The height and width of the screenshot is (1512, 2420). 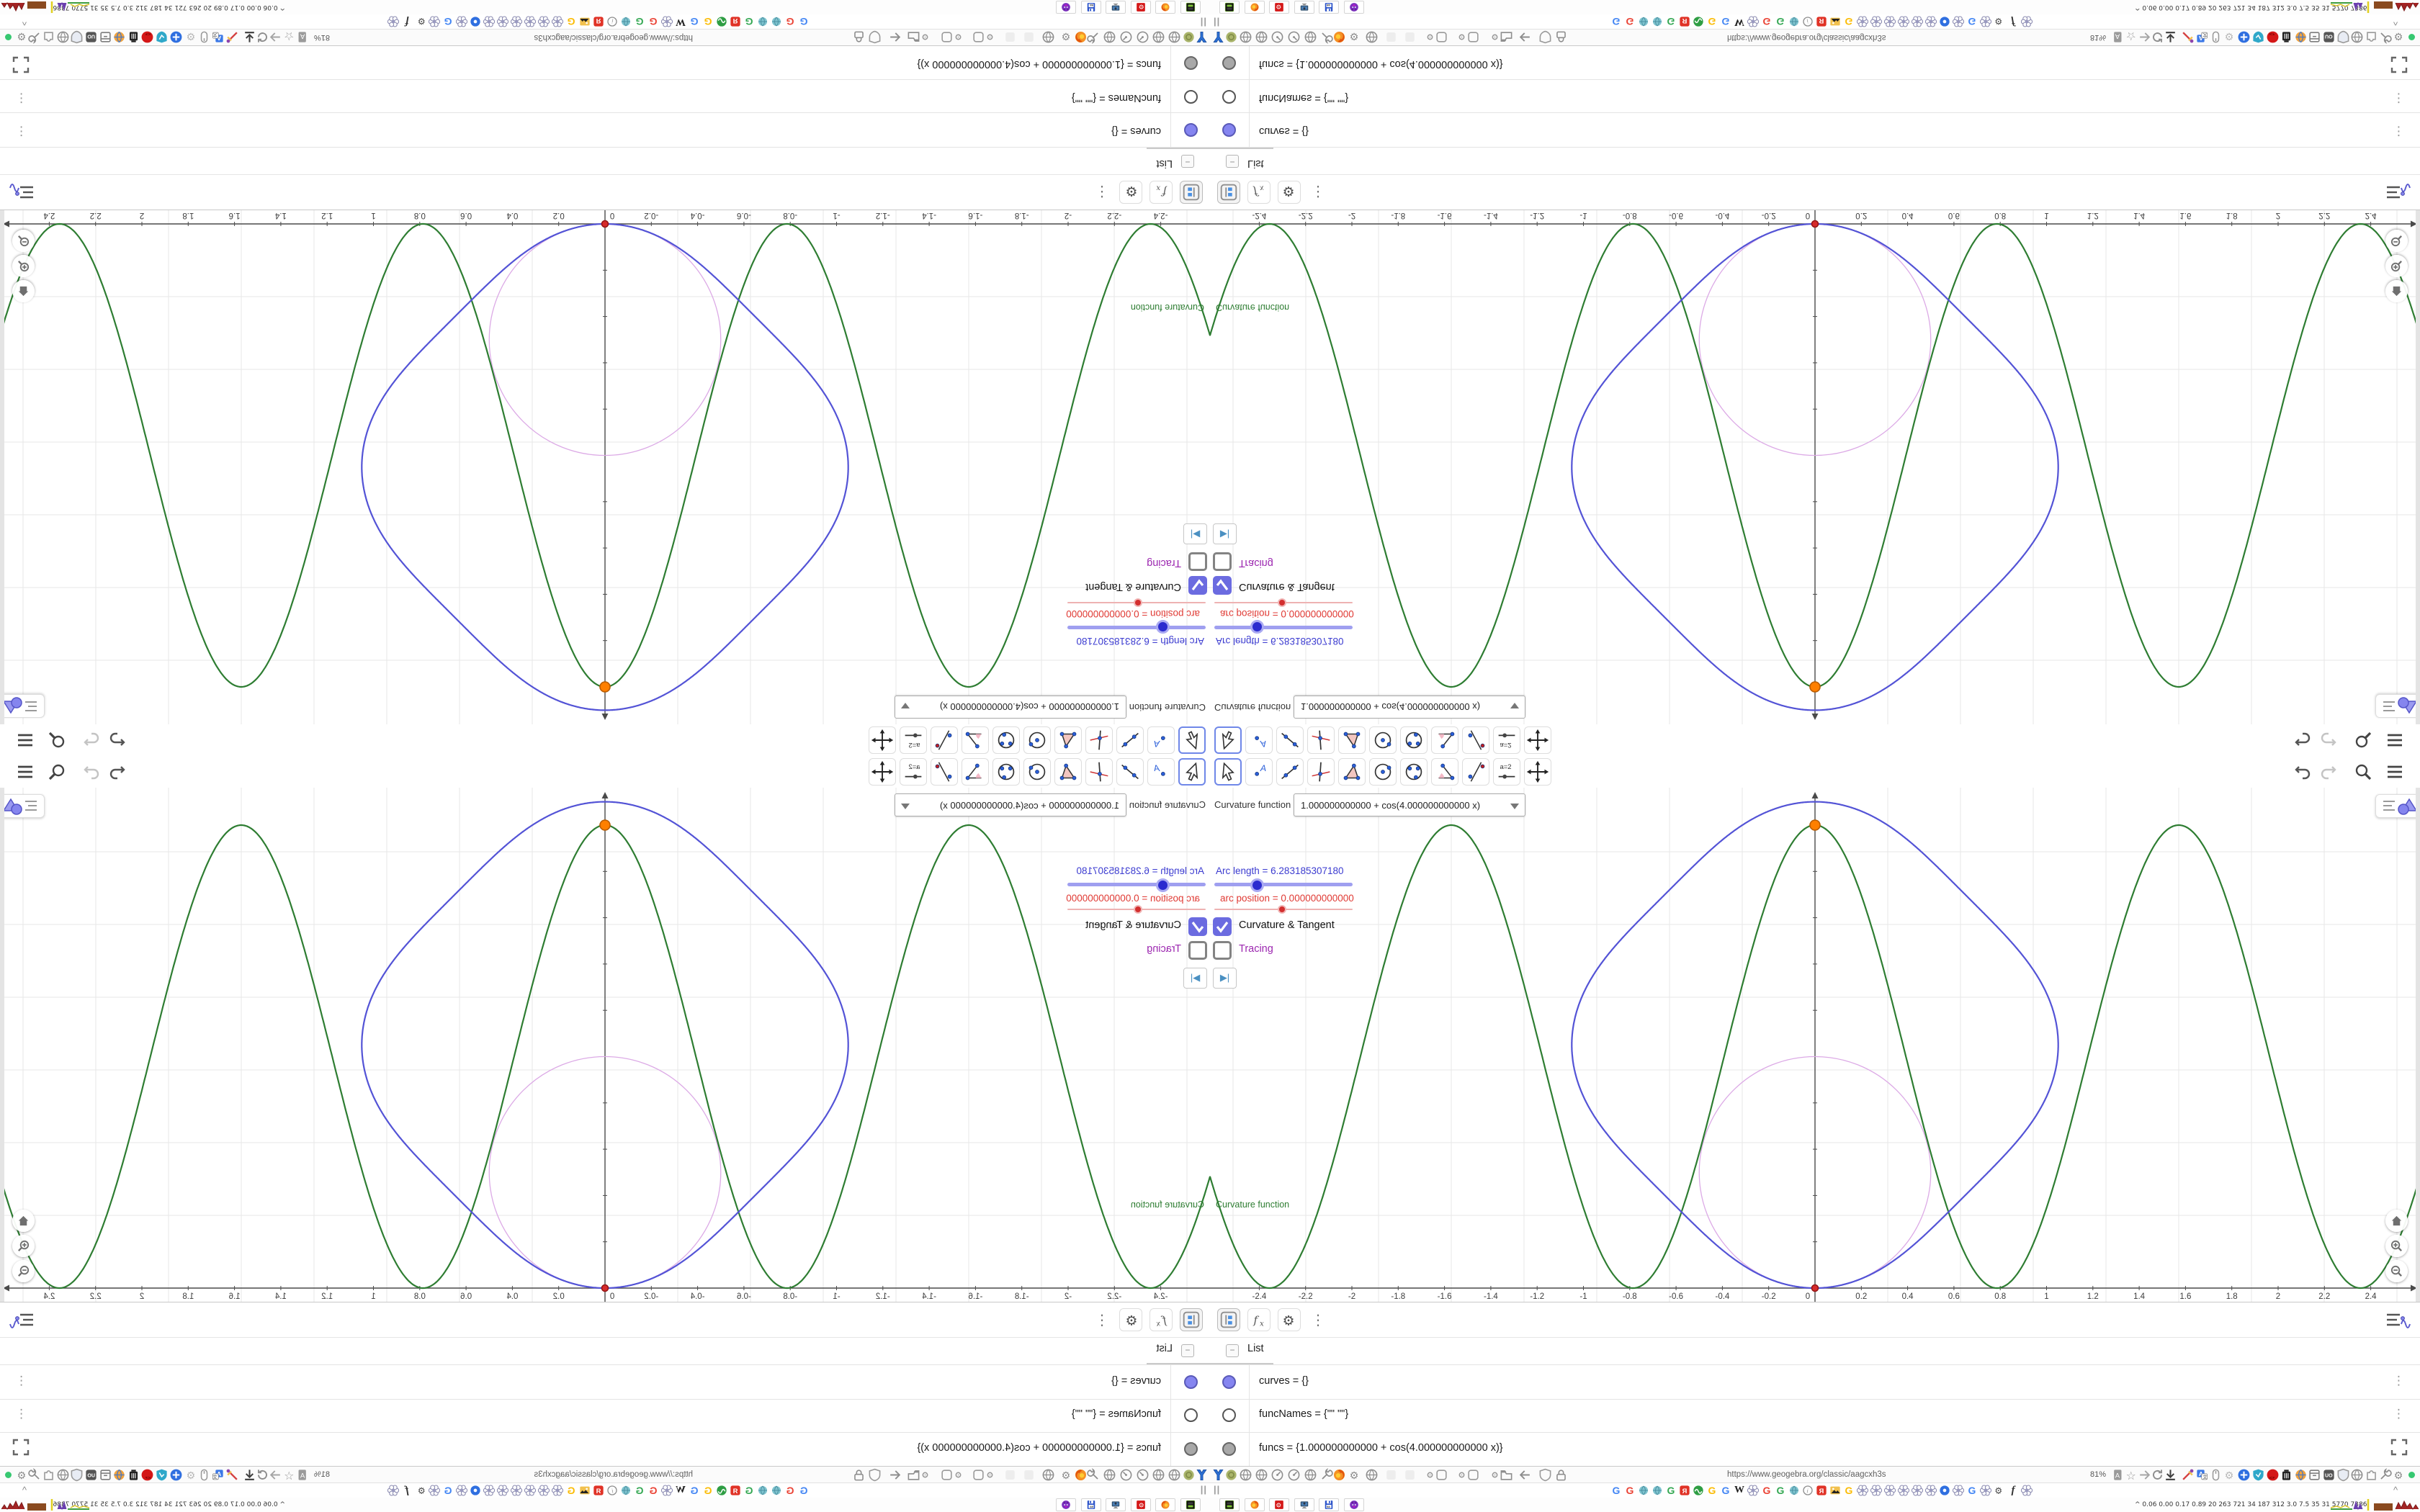 What do you see at coordinates (1225, 978) in the screenshot?
I see `play-animation-button: ▶|` at bounding box center [1225, 978].